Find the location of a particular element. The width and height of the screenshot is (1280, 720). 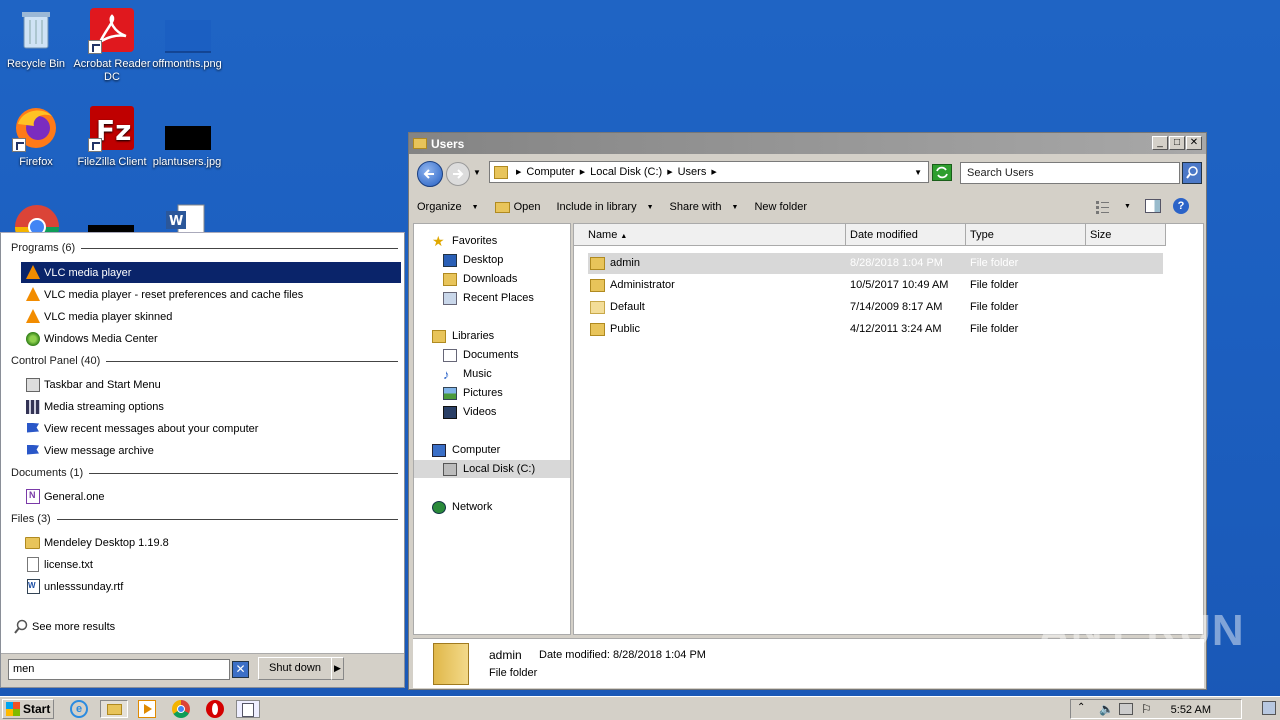

close-button: ✕ is located at coordinates (1194, 143).